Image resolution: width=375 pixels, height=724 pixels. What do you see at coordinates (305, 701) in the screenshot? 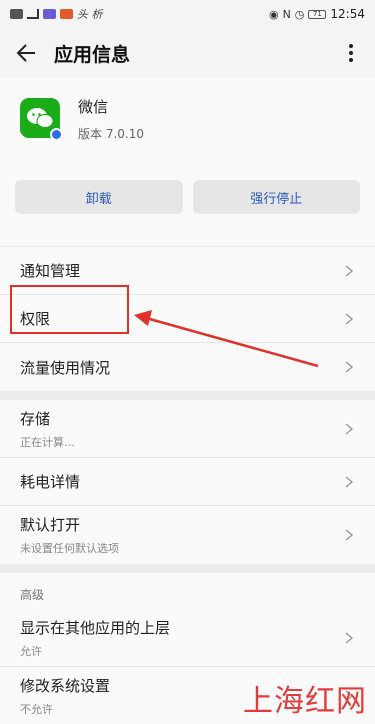
I see `watermark: 上海红网` at bounding box center [305, 701].